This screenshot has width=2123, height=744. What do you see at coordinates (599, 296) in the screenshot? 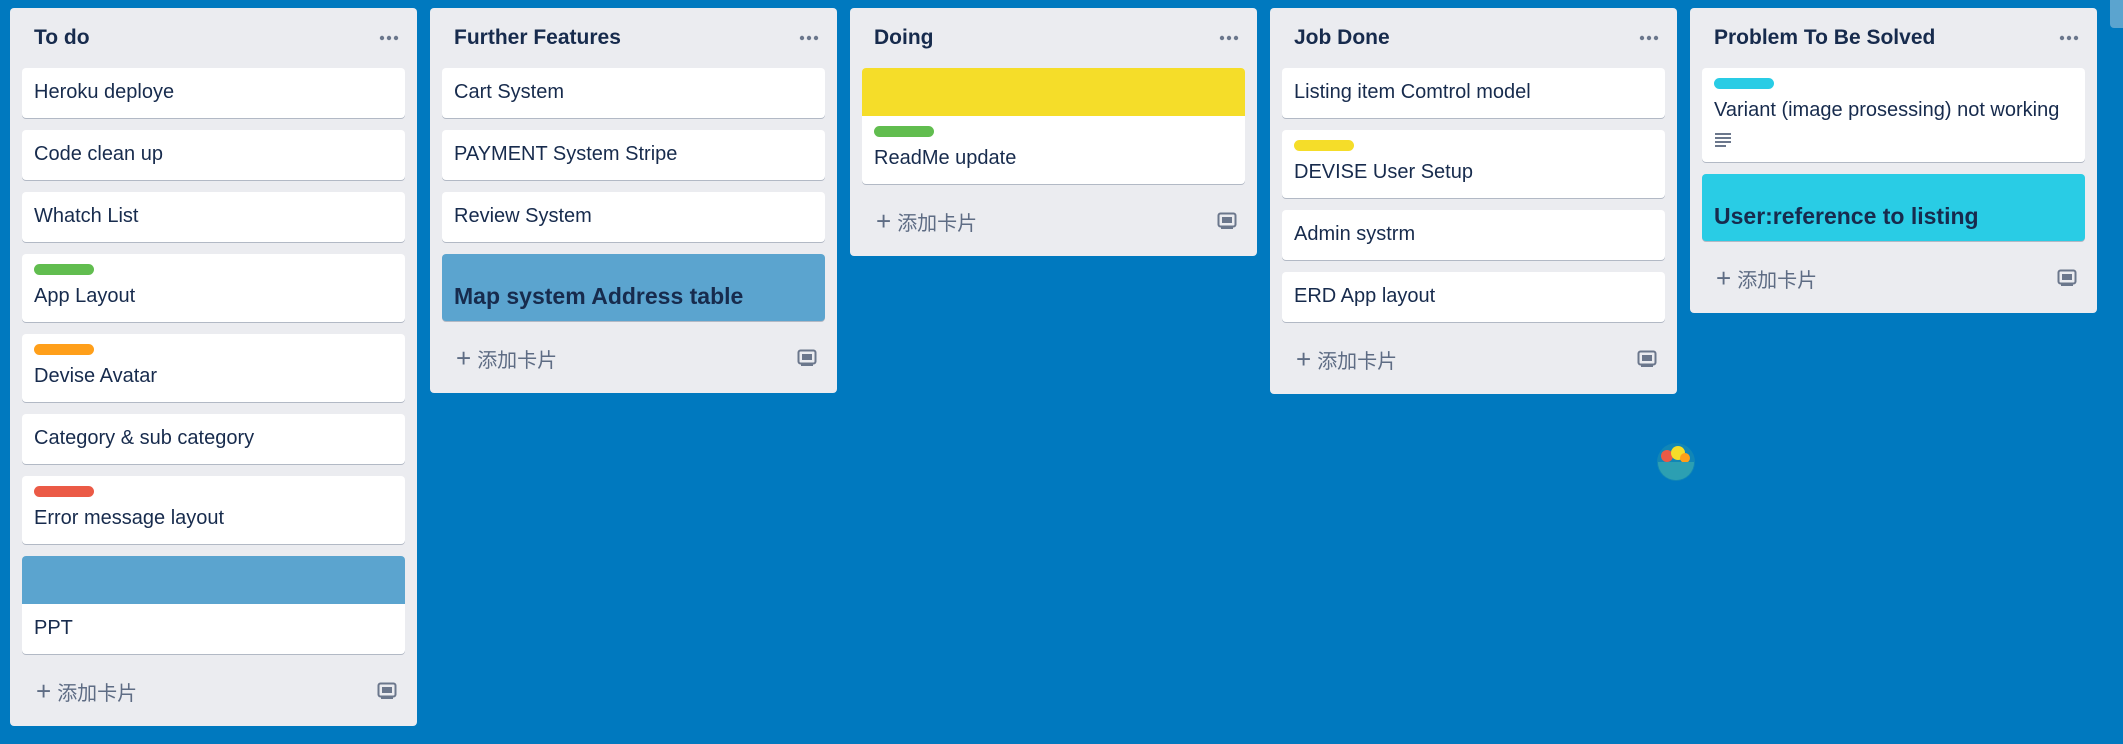
I see `card-title: Map system Address table` at bounding box center [599, 296].